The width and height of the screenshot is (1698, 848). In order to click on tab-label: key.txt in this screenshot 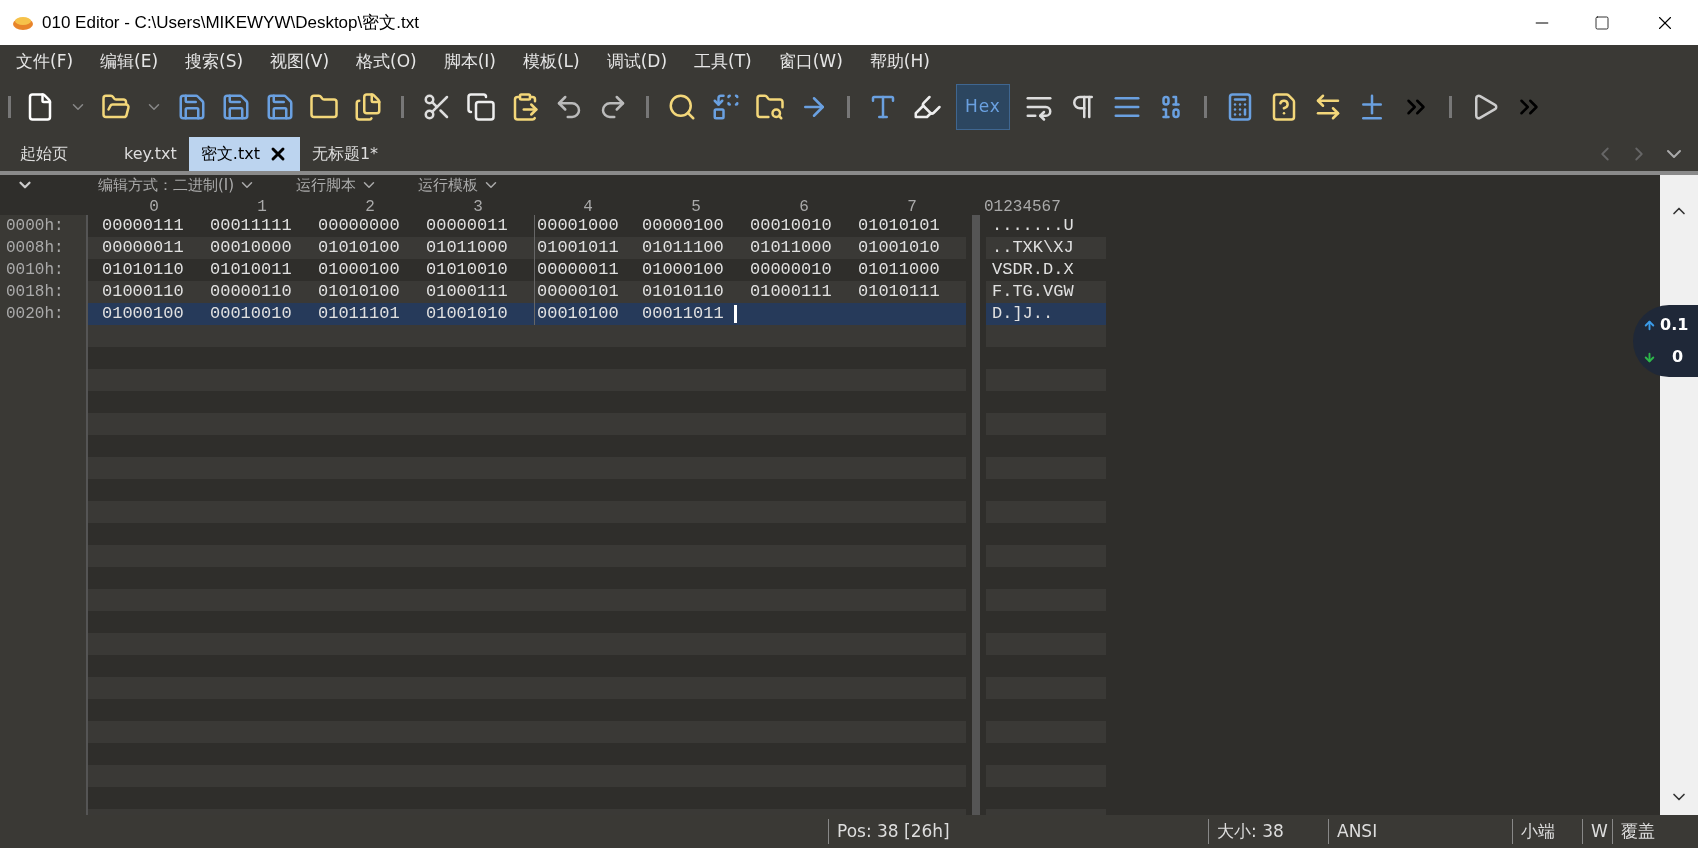, I will do `click(150, 154)`.